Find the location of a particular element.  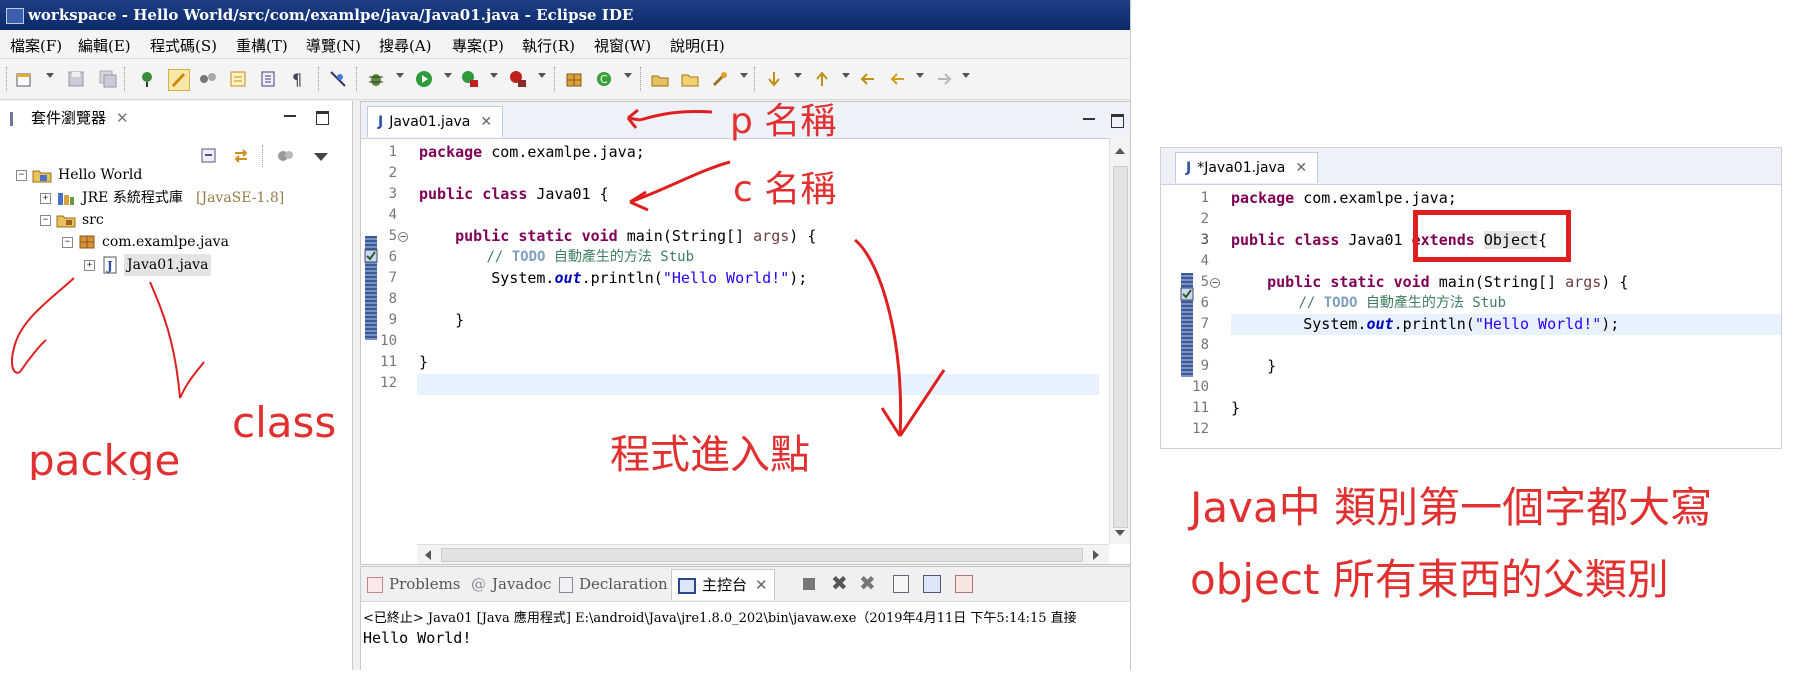

terminate-icon is located at coordinates (809, 584).